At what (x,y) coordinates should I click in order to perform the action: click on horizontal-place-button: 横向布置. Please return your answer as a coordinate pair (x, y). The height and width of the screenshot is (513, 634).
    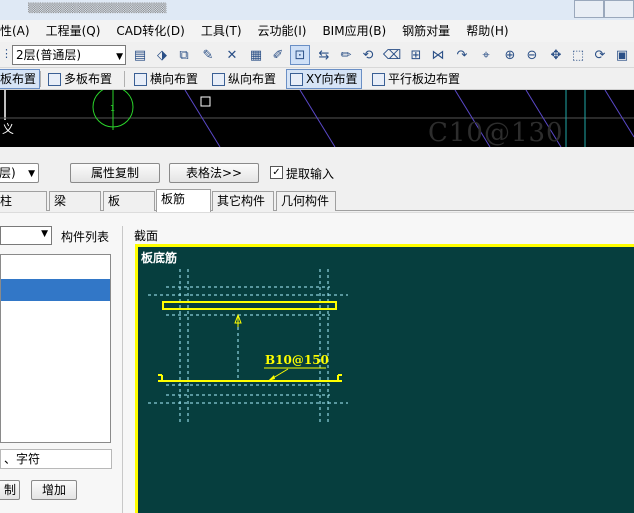
    Looking at the image, I should click on (166, 79).